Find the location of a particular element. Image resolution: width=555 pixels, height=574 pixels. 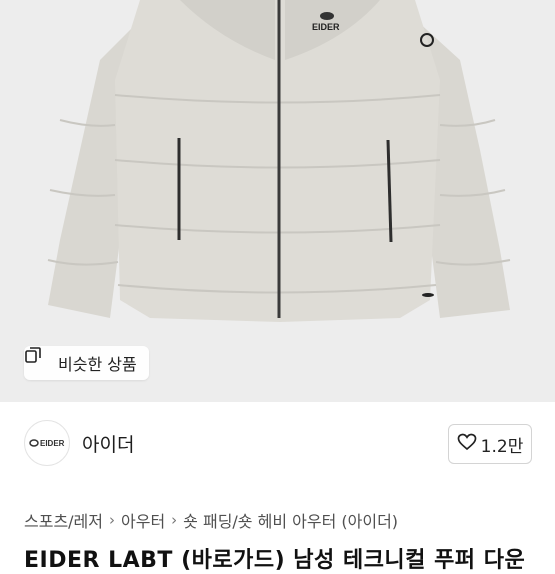

like-button: 1.2만 is located at coordinates (490, 444).